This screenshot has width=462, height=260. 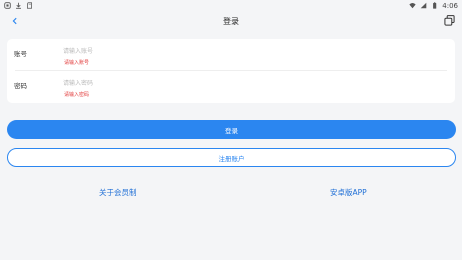 I want to click on status-left, so click(x=18, y=5).